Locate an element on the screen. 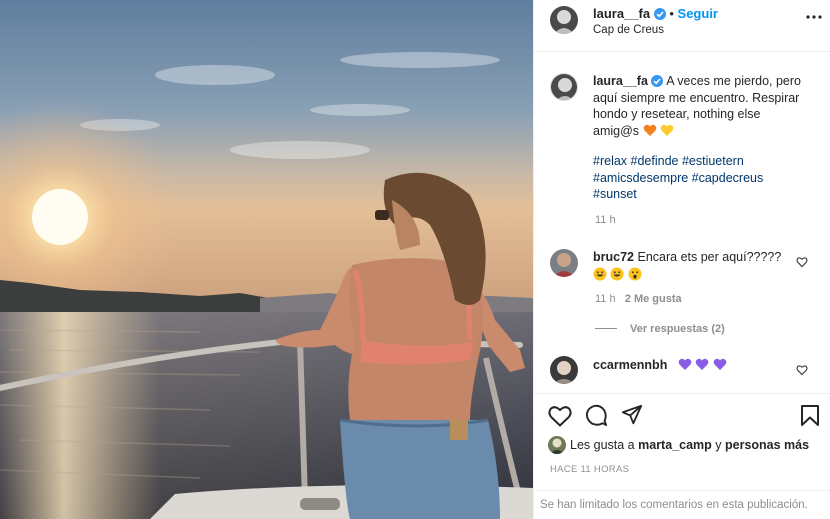 Image resolution: width=830 pixels, height=519 pixels. heart-icon is located at coordinates (560, 416).